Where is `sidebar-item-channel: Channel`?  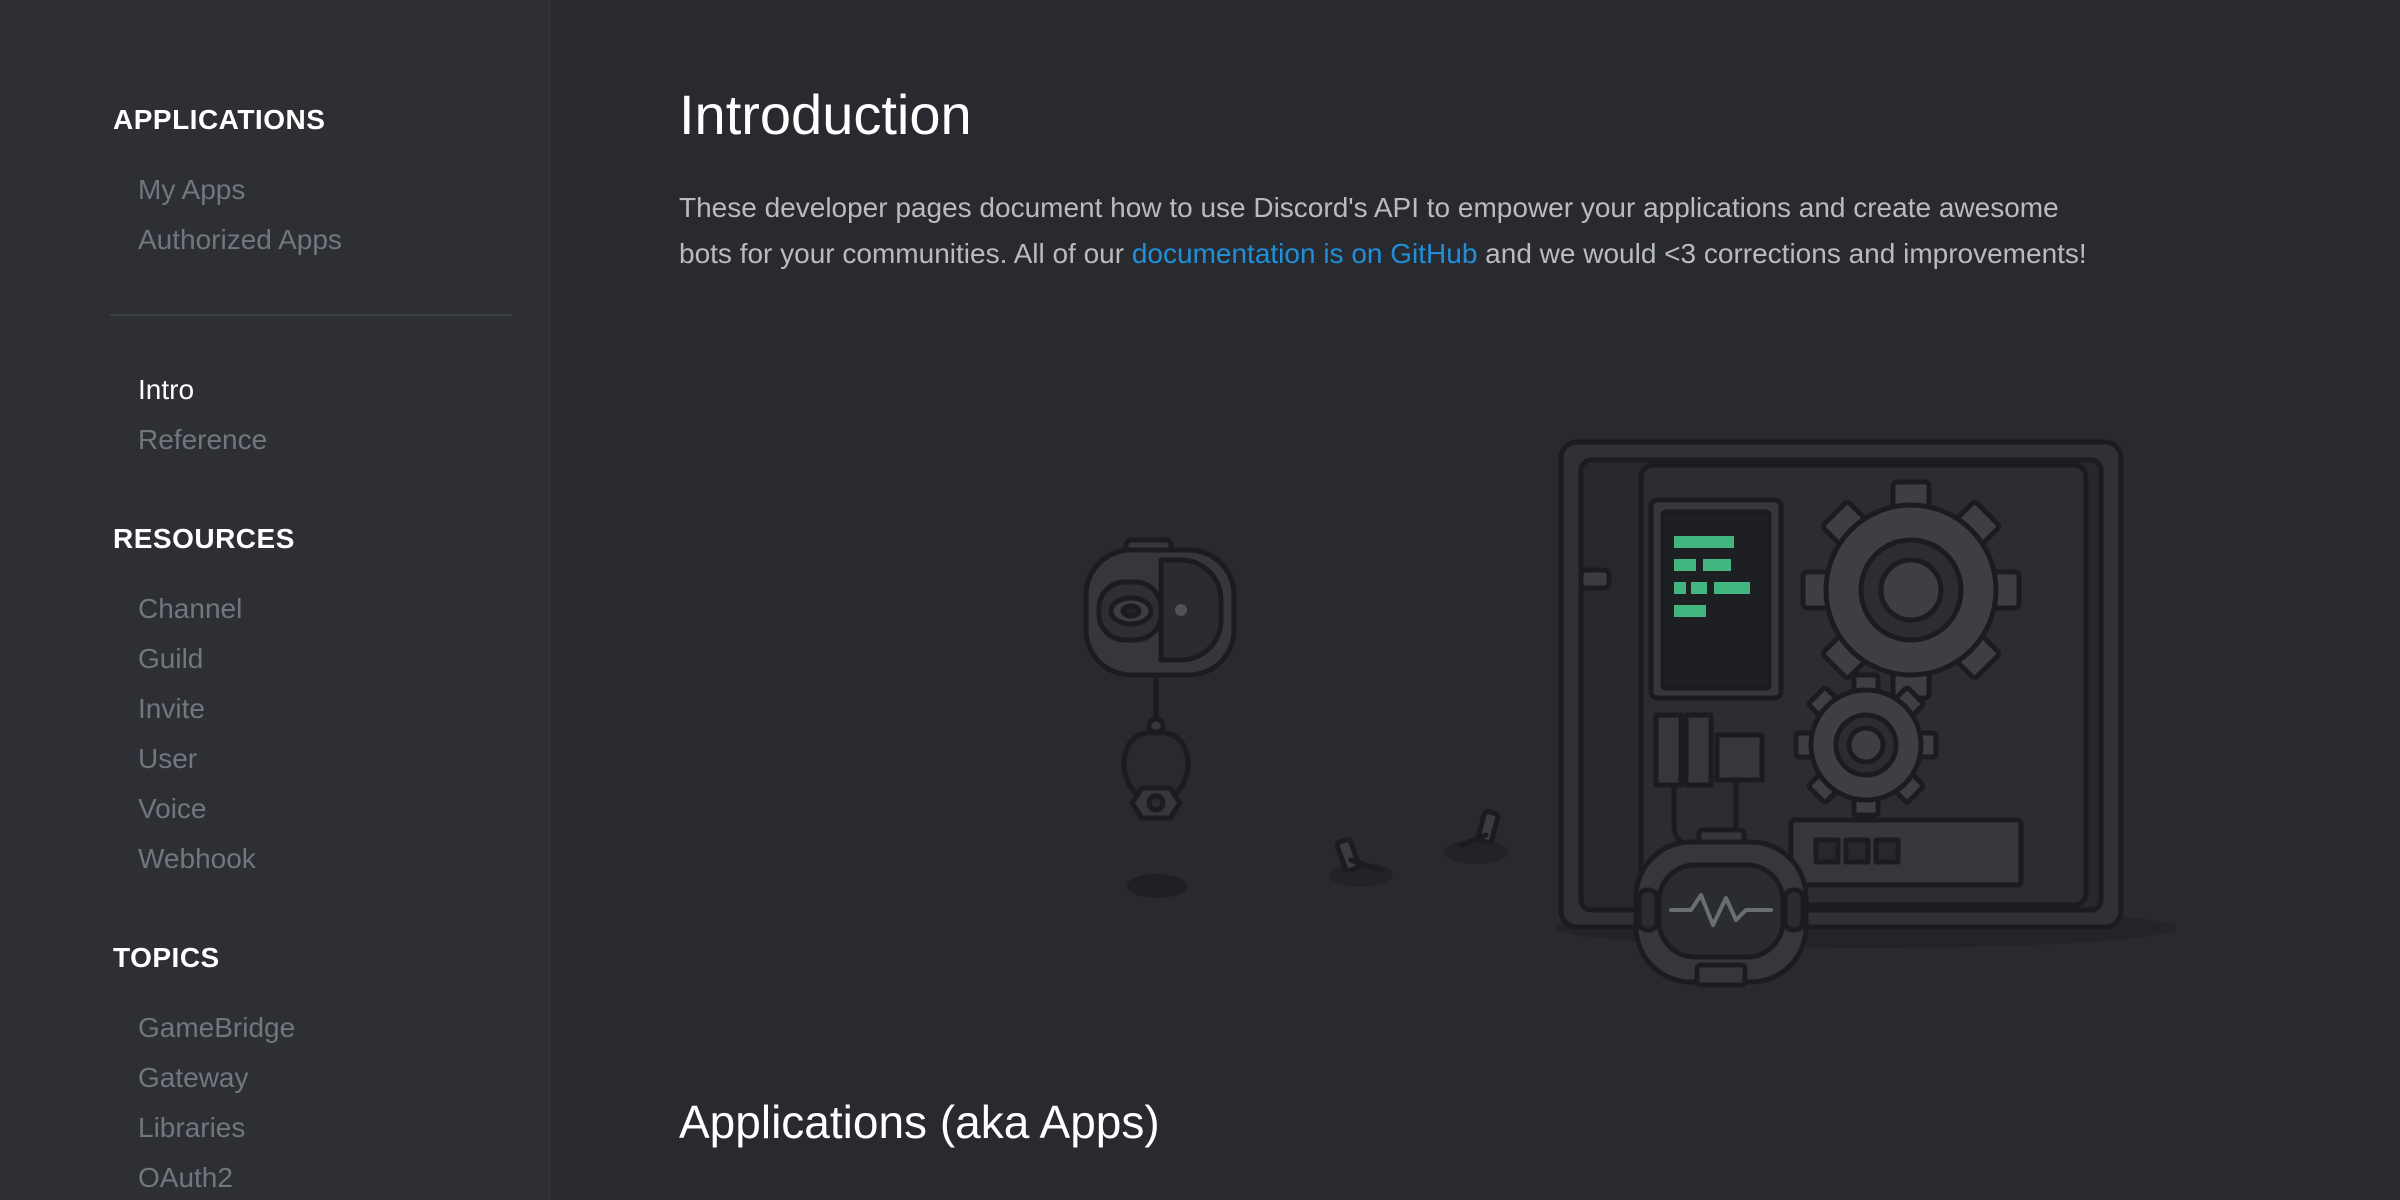 sidebar-item-channel: Channel is located at coordinates (190, 609).